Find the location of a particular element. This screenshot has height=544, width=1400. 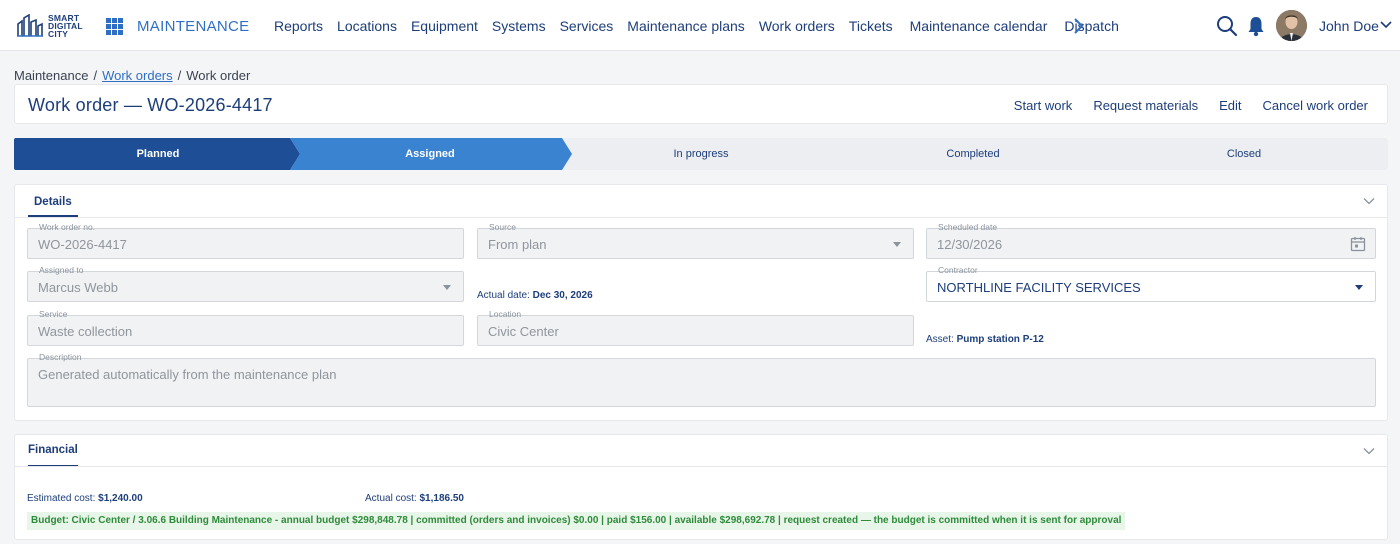

step-planned: Planned is located at coordinates (158, 154).